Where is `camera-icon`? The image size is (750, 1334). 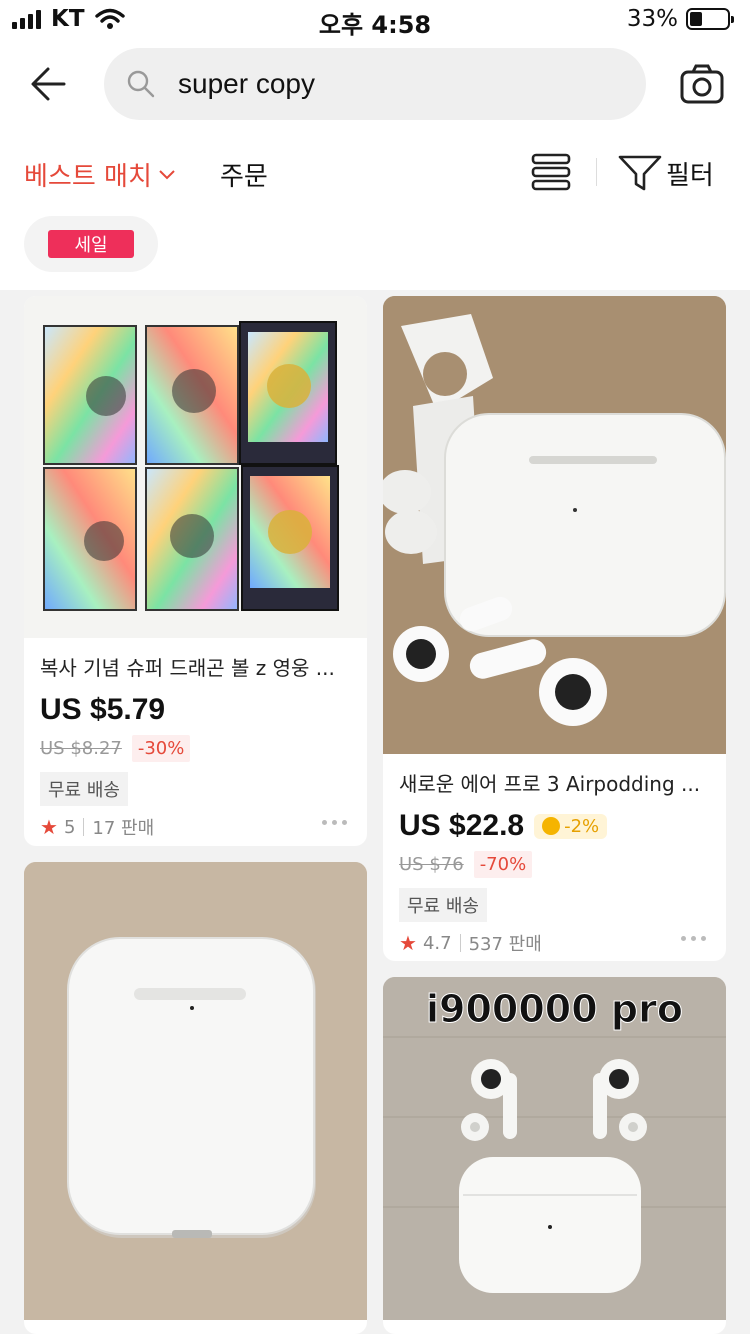 camera-icon is located at coordinates (702, 84).